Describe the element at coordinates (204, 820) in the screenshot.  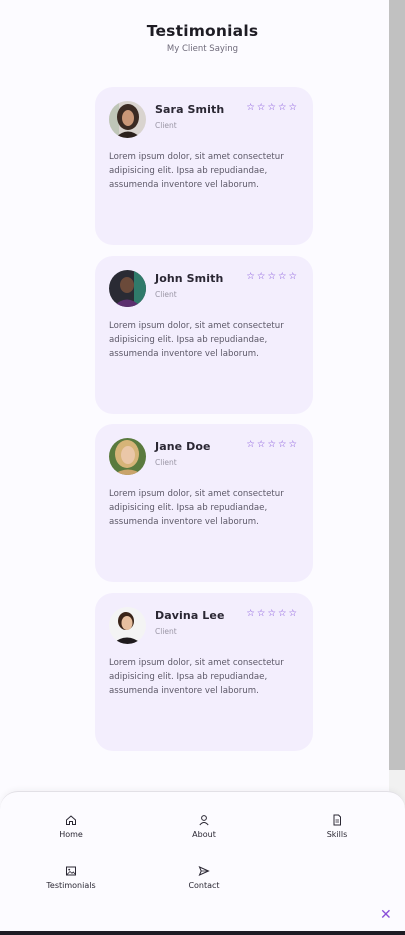
I see `user-icon` at that location.